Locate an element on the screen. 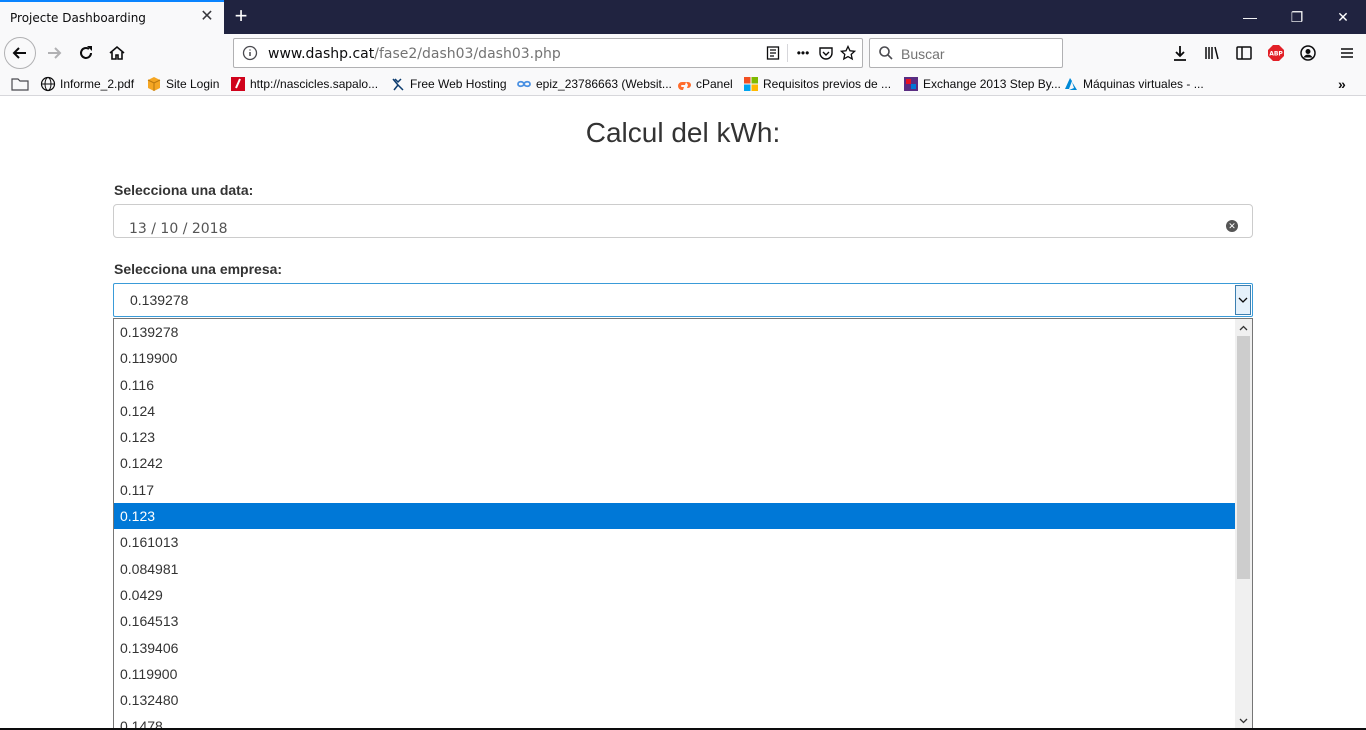 The width and height of the screenshot is (1366, 730). url-host: www.dashp.cat is located at coordinates (321, 54).